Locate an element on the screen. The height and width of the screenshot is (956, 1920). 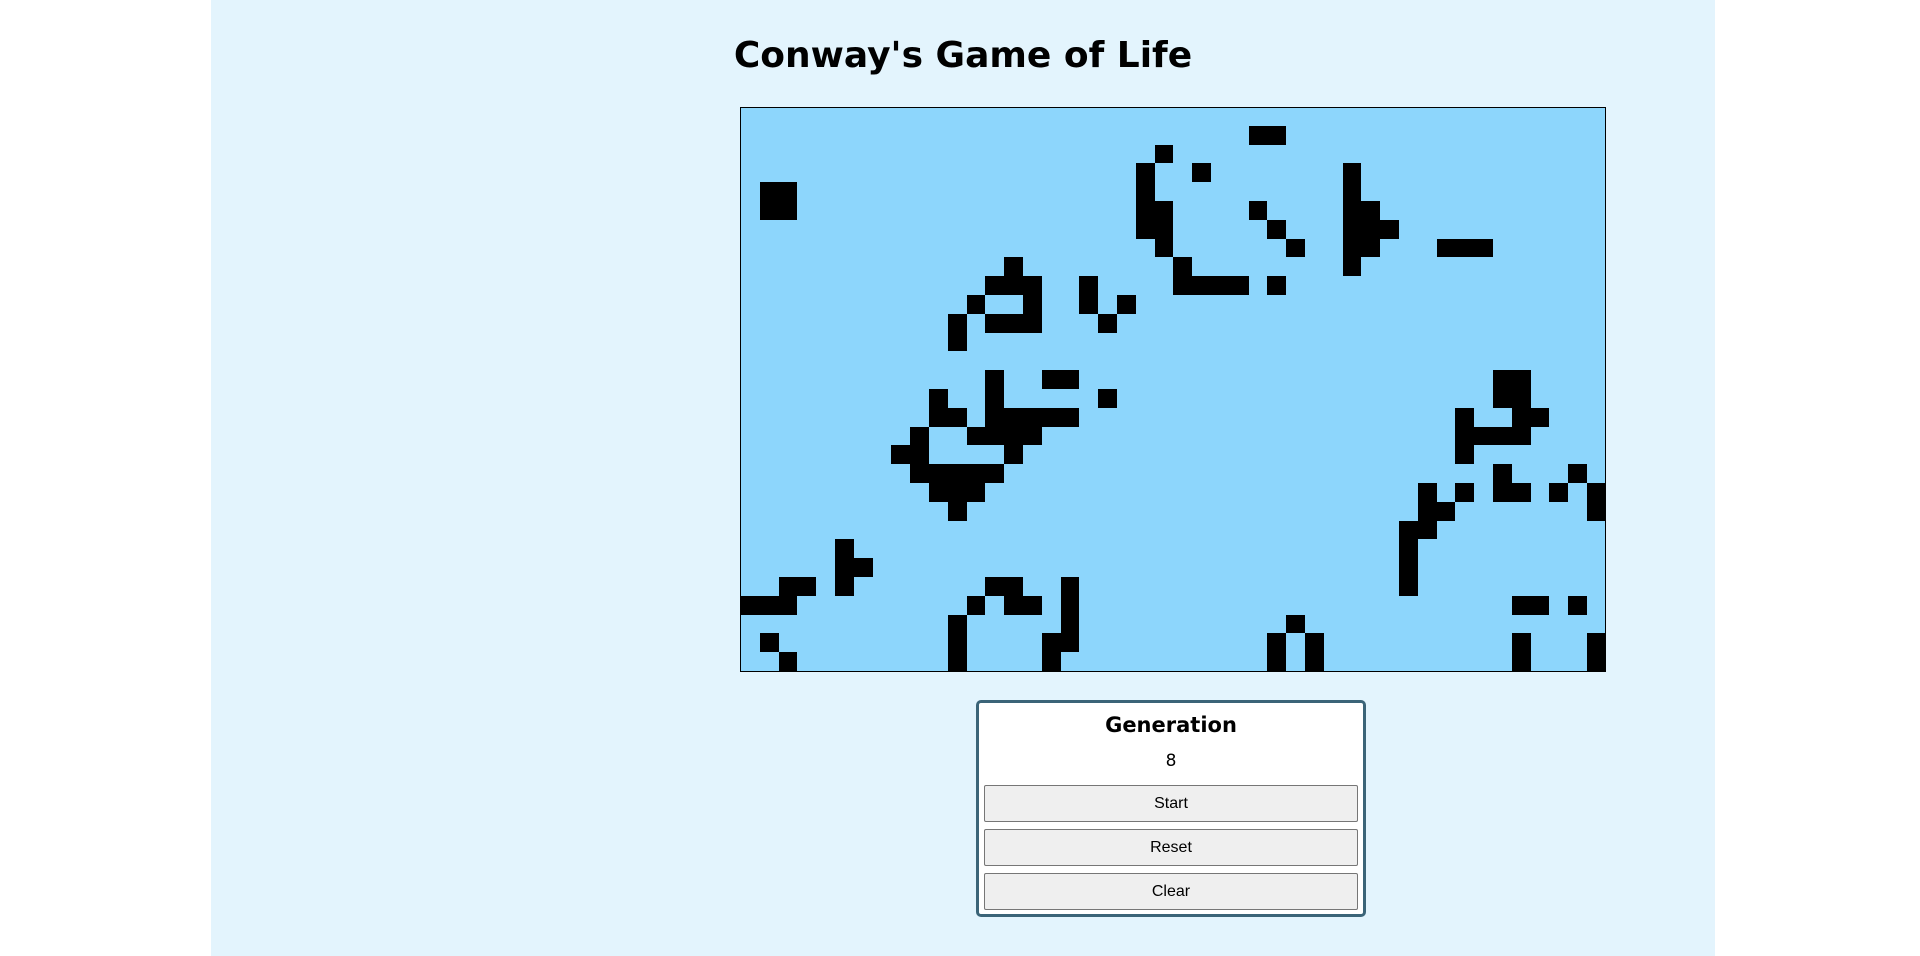
start-button: Start is located at coordinates (1171, 803).